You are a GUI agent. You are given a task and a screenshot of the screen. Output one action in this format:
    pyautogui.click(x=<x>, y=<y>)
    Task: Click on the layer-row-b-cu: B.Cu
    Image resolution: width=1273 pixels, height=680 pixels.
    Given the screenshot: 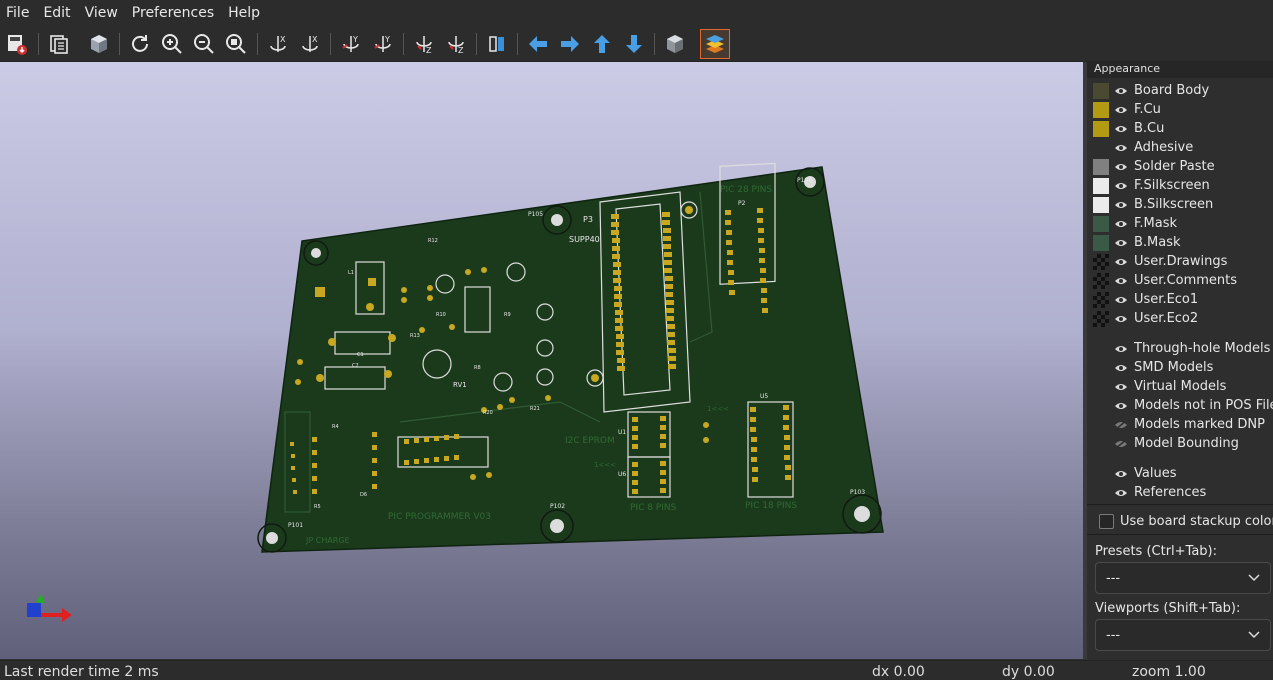 What is the action you would take?
    pyautogui.click(x=1128, y=128)
    